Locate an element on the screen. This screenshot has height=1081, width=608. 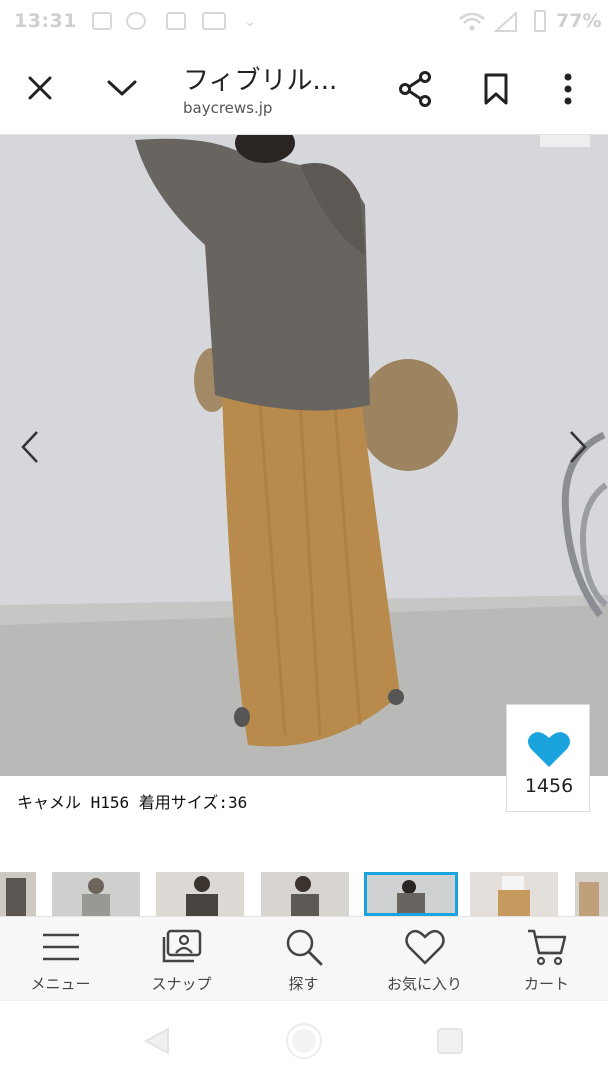
heart-outline-icon is located at coordinates (425, 947).